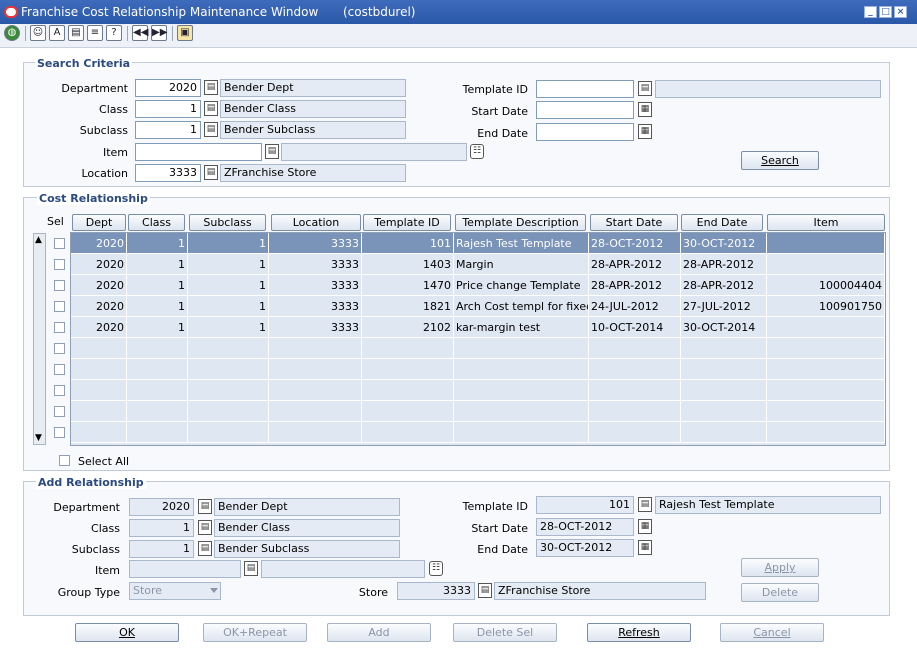  Describe the element at coordinates (198, 152) in the screenshot. I see `search-item-field` at that location.